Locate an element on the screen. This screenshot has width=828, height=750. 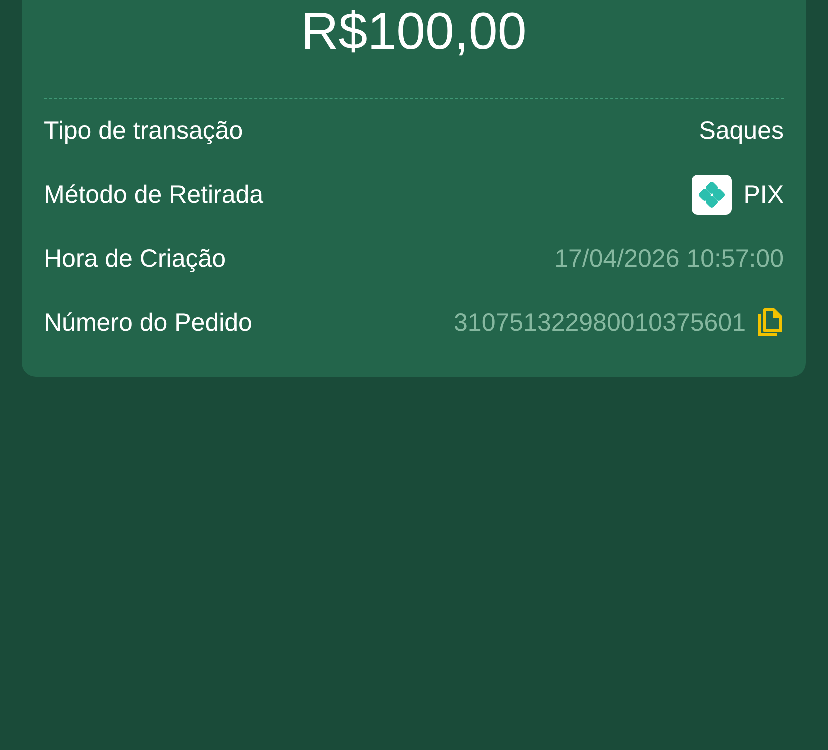
amount: R$100,00 is located at coordinates (414, 32).